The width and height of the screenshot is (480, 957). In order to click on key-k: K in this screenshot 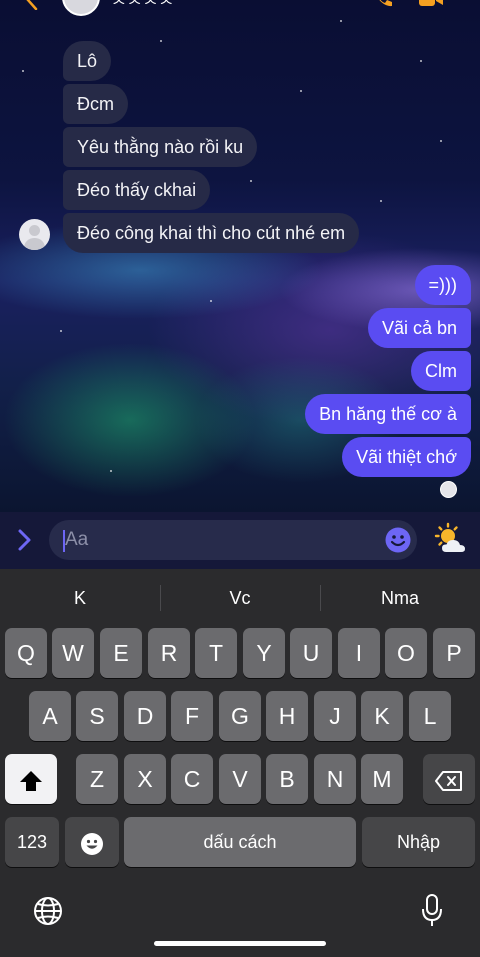, I will do `click(382, 716)`.